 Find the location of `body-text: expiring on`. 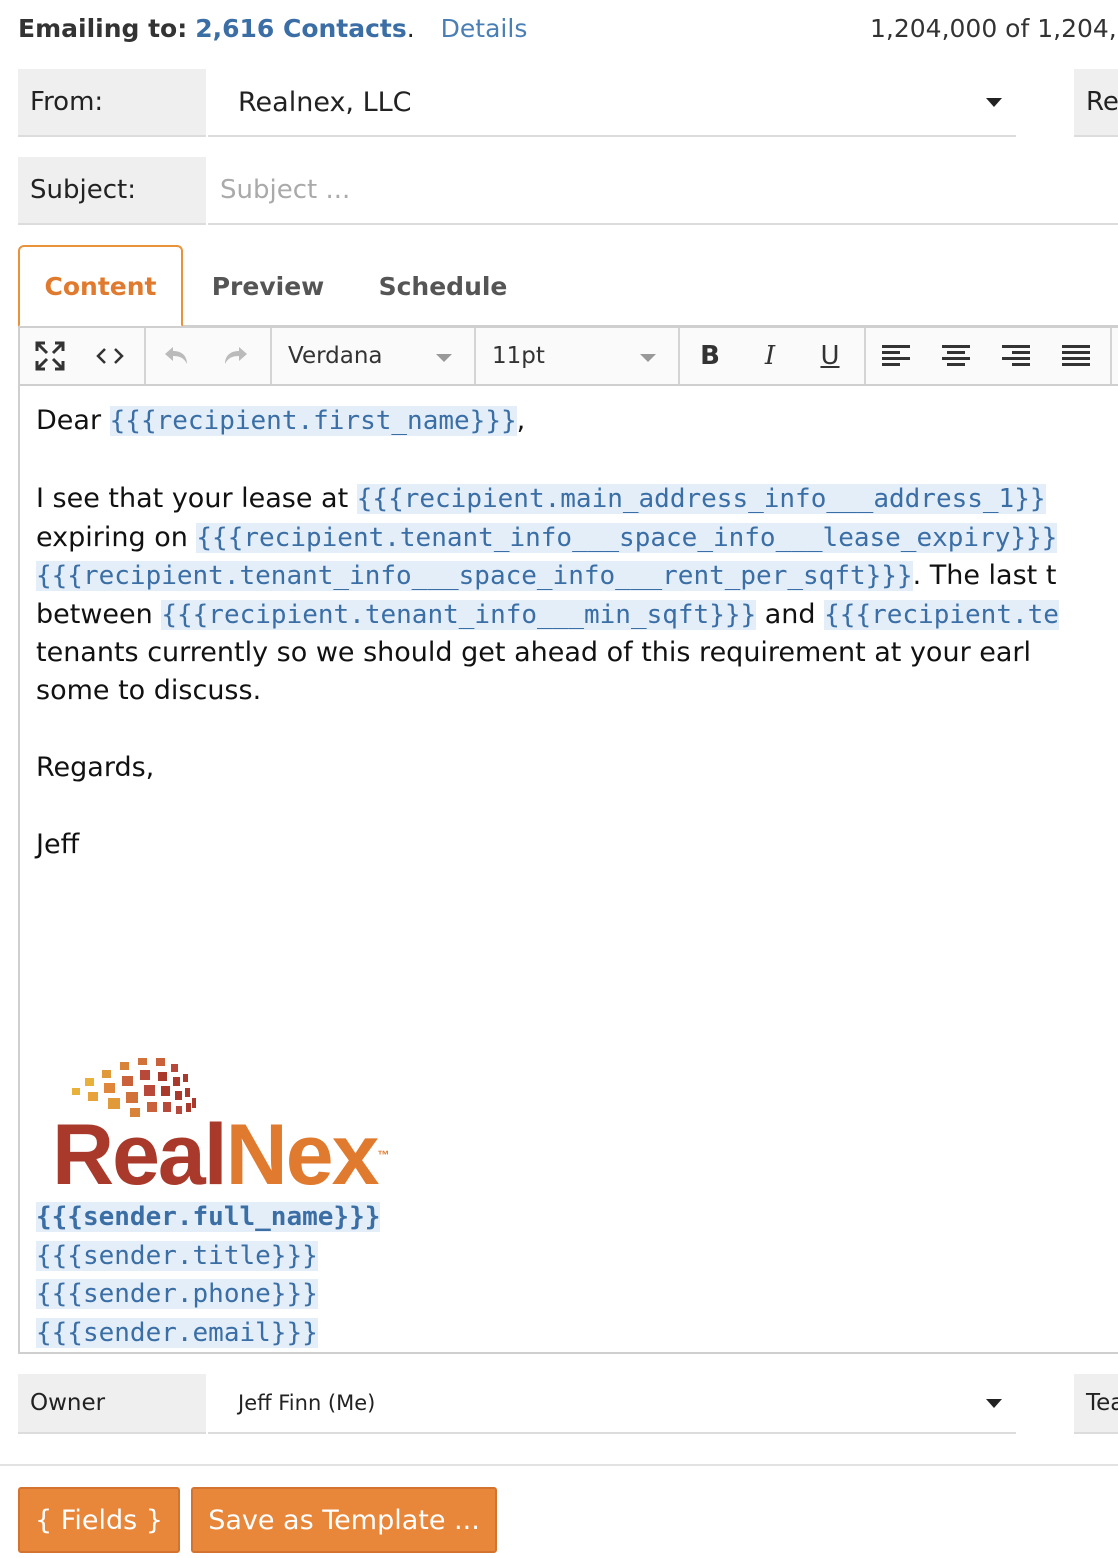

body-text: expiring on is located at coordinates (116, 537).